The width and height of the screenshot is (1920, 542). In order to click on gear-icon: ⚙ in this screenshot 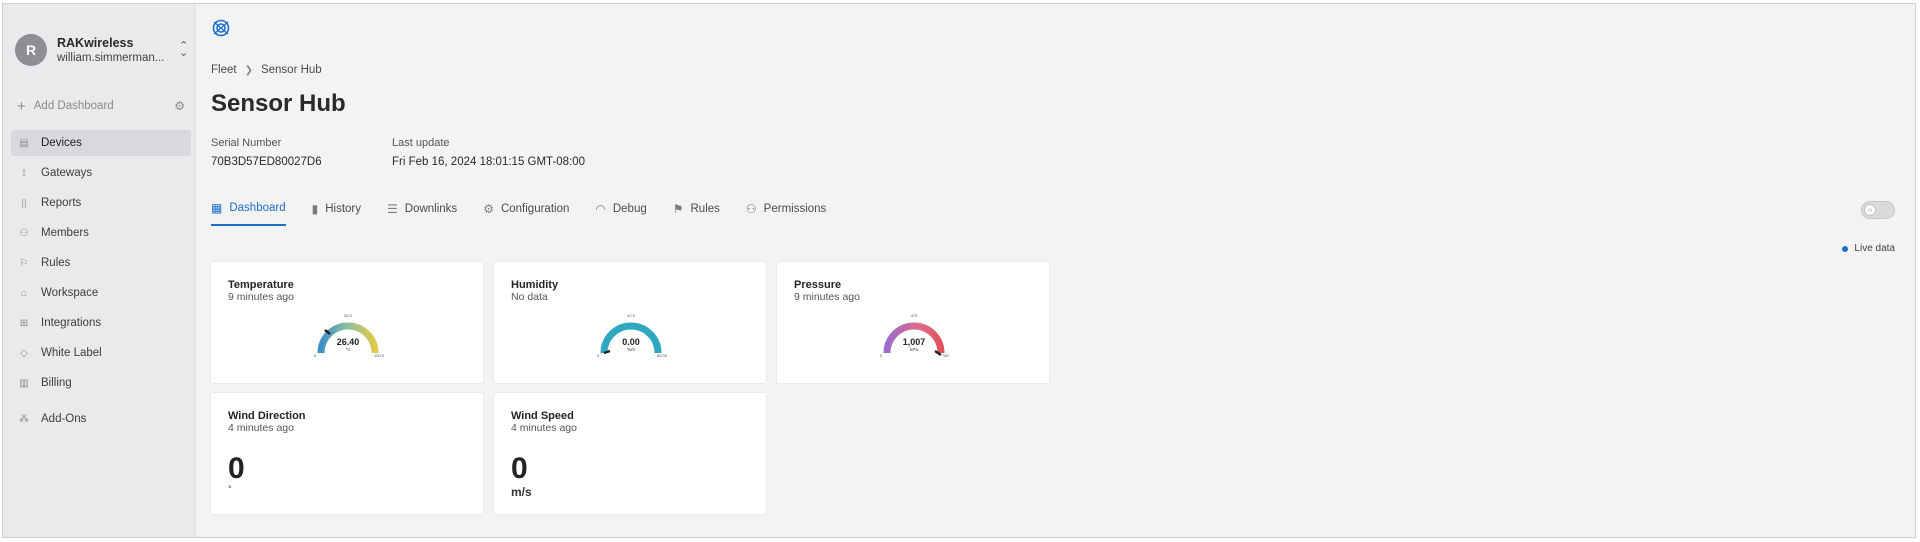, I will do `click(179, 106)`.